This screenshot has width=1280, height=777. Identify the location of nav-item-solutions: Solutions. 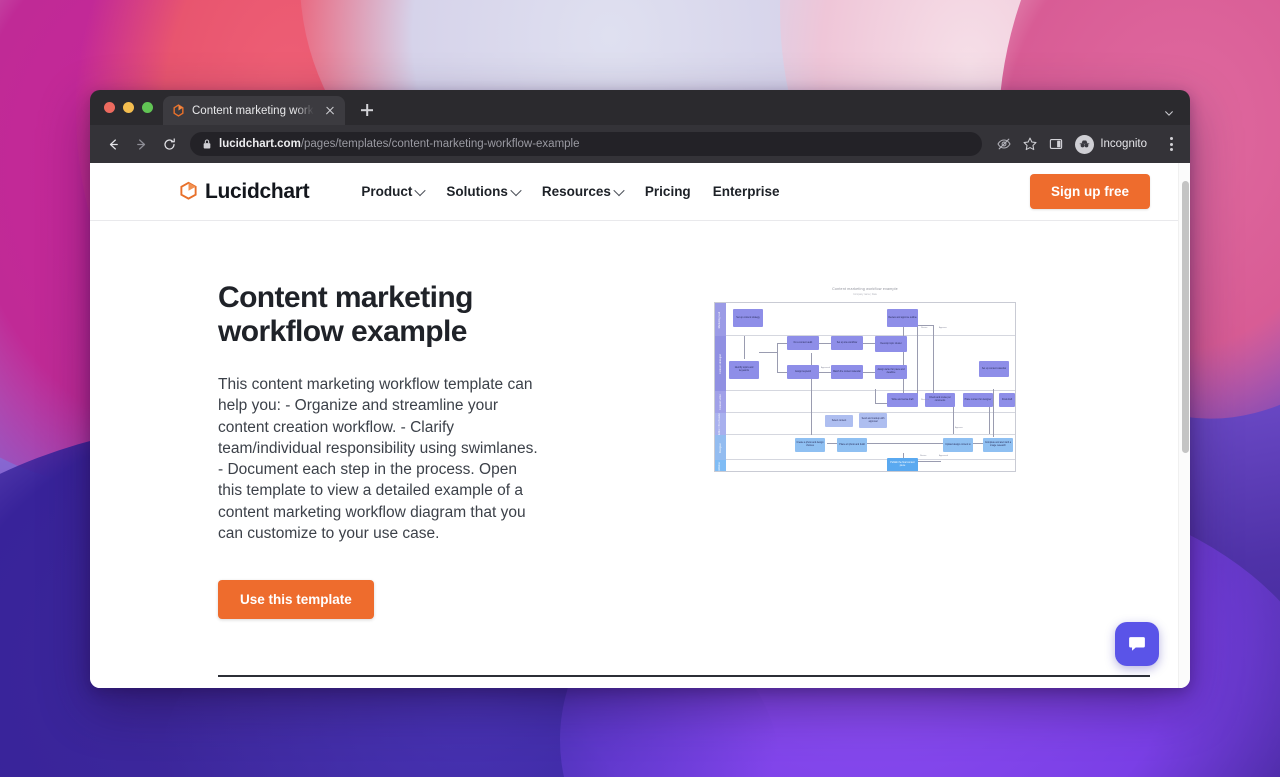
(484, 191).